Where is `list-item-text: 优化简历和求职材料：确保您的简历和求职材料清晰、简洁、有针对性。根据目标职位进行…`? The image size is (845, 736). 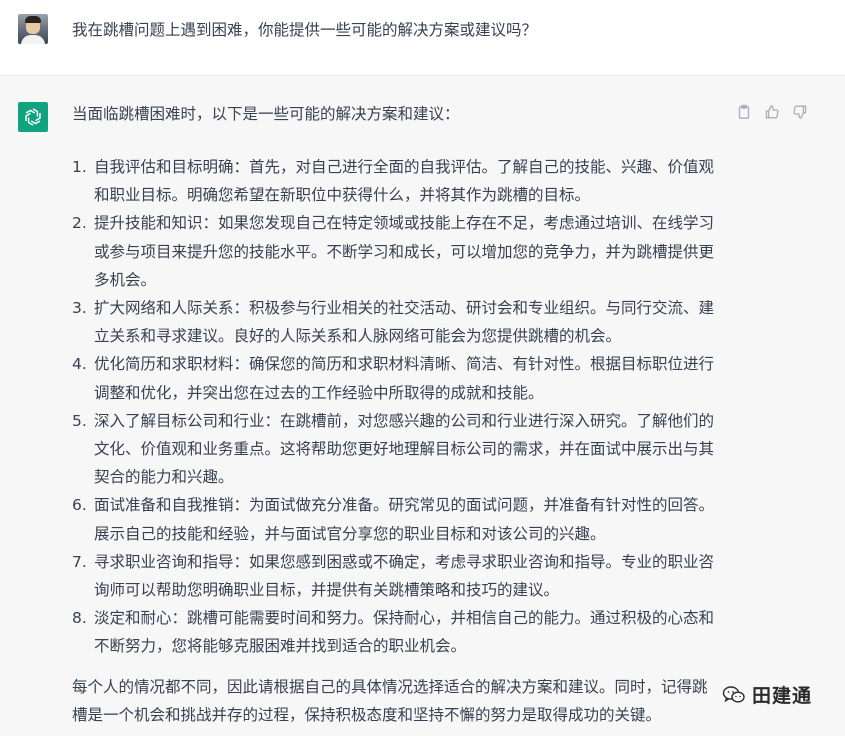 list-item-text: 优化简历和求职材料：确保您的简历和求职材料清晰、简洁、有针对性。根据目标职位进行… is located at coordinates (404, 378).